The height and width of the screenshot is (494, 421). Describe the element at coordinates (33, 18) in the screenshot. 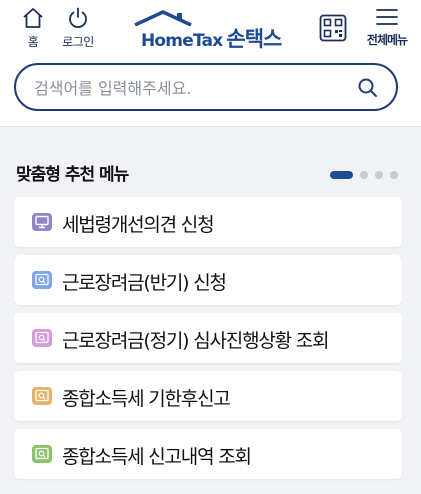

I see `home-icon` at that location.